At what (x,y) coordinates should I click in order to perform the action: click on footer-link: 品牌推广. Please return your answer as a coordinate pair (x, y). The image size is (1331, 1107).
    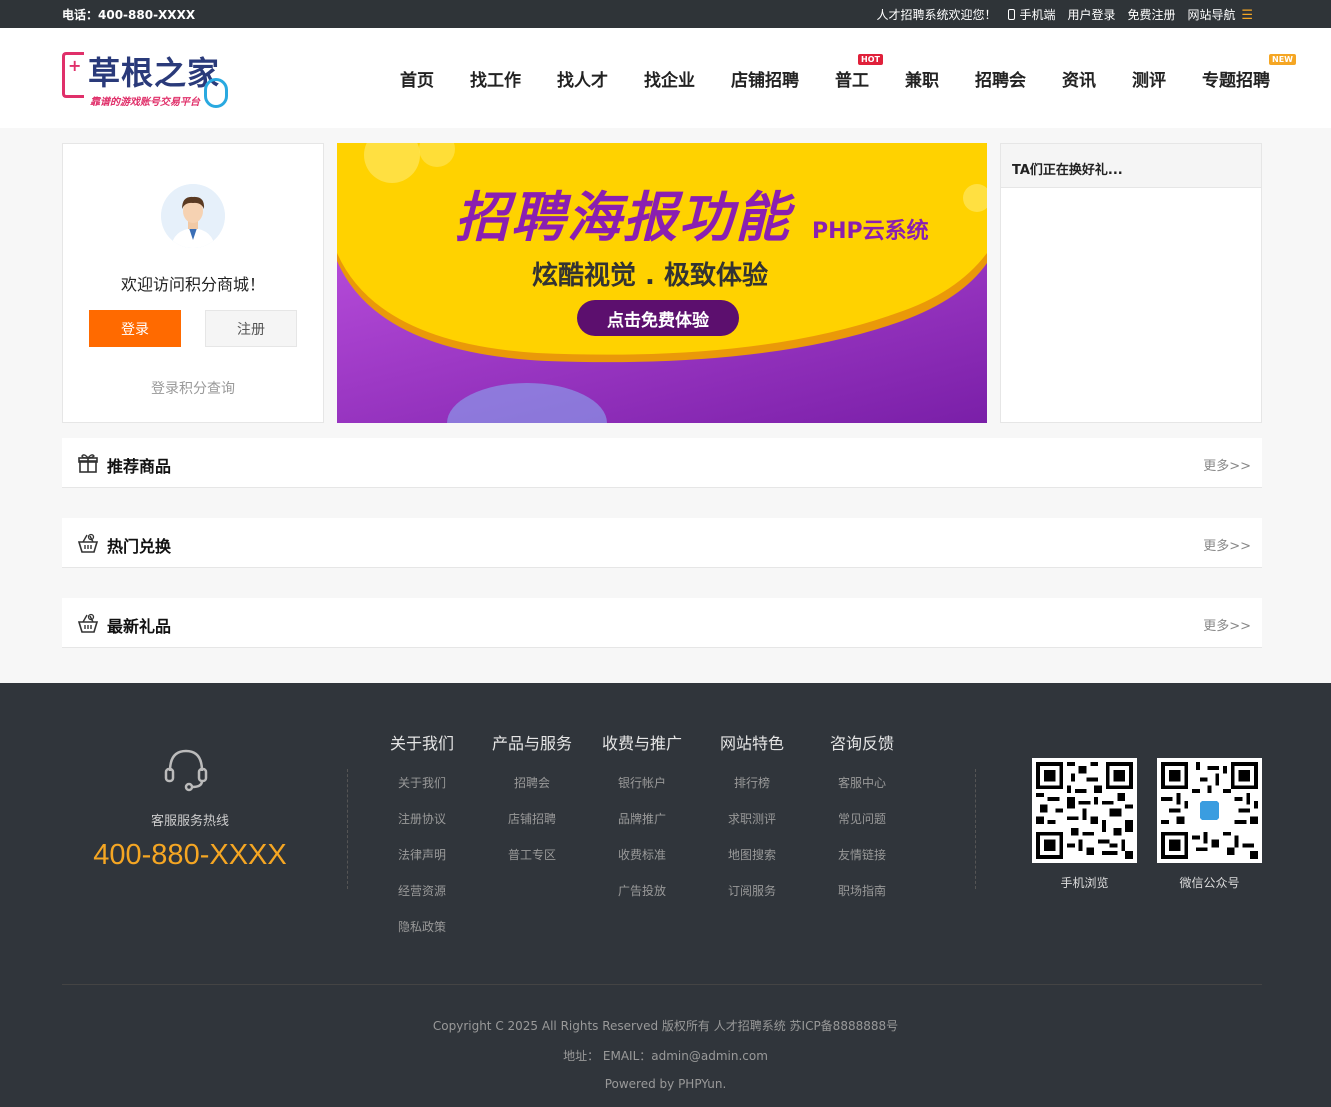
    Looking at the image, I should click on (642, 828).